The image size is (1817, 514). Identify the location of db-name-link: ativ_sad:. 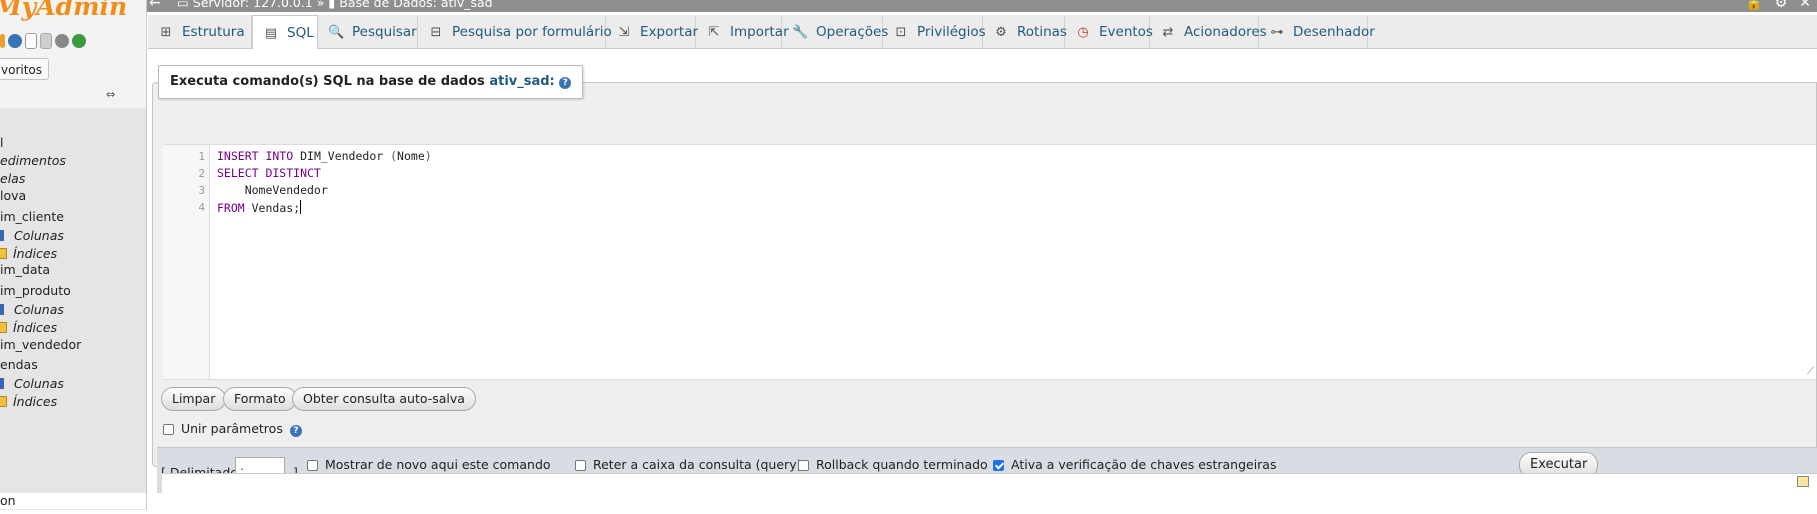
(521, 81).